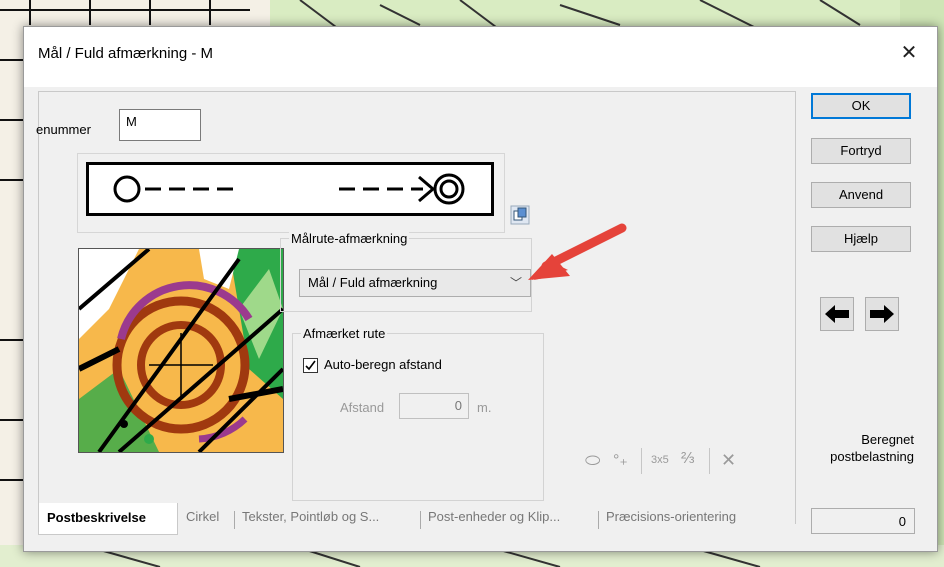  I want to click on calculated-load-line1: Beregnet, so click(887, 439).